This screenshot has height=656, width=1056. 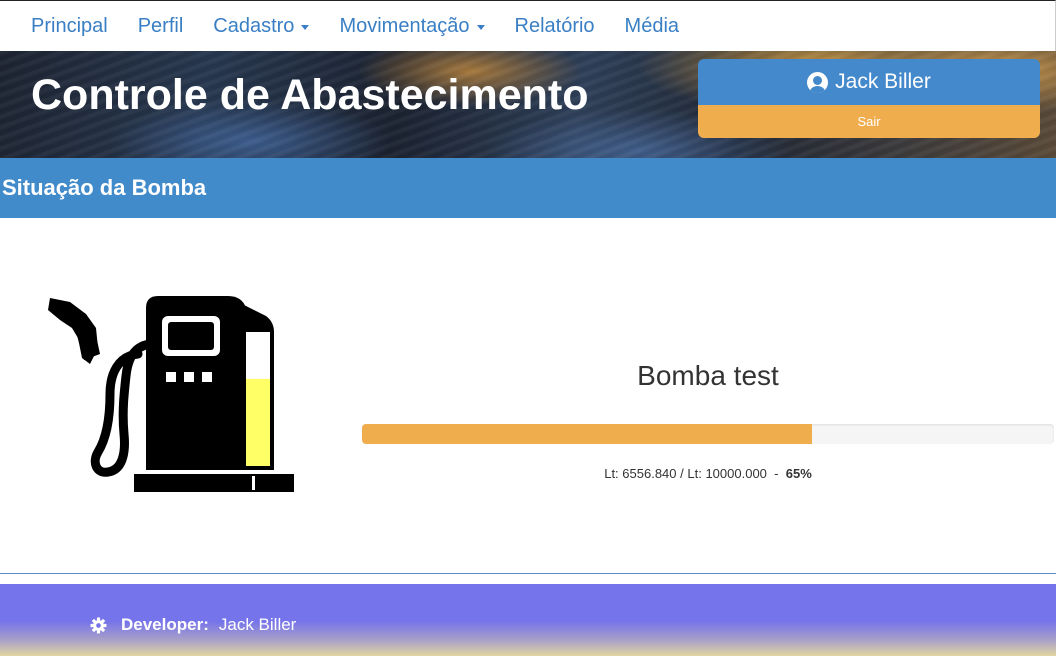 I want to click on nav-item-perfil: Perfil, so click(x=161, y=26).